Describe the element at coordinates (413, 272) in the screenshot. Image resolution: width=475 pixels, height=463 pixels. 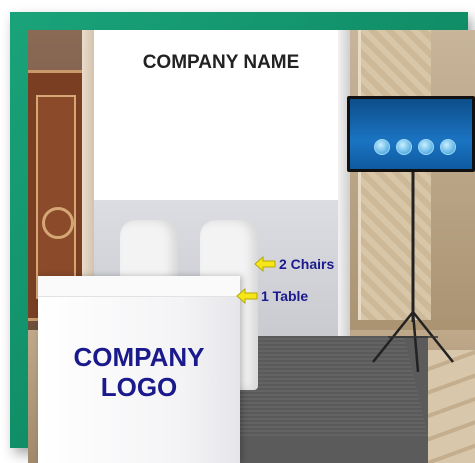
I see `tv-stand-tripod` at that location.